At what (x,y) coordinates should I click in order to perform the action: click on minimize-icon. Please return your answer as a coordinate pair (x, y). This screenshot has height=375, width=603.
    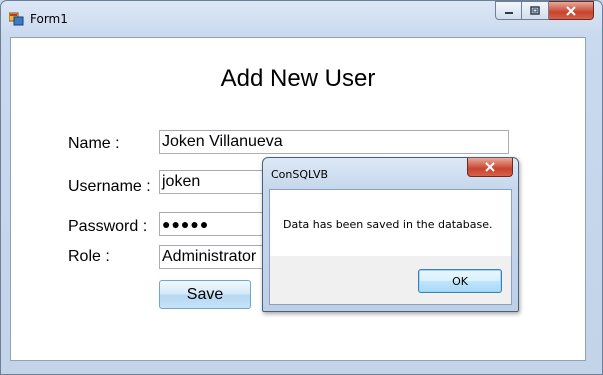
    Looking at the image, I should click on (508, 12).